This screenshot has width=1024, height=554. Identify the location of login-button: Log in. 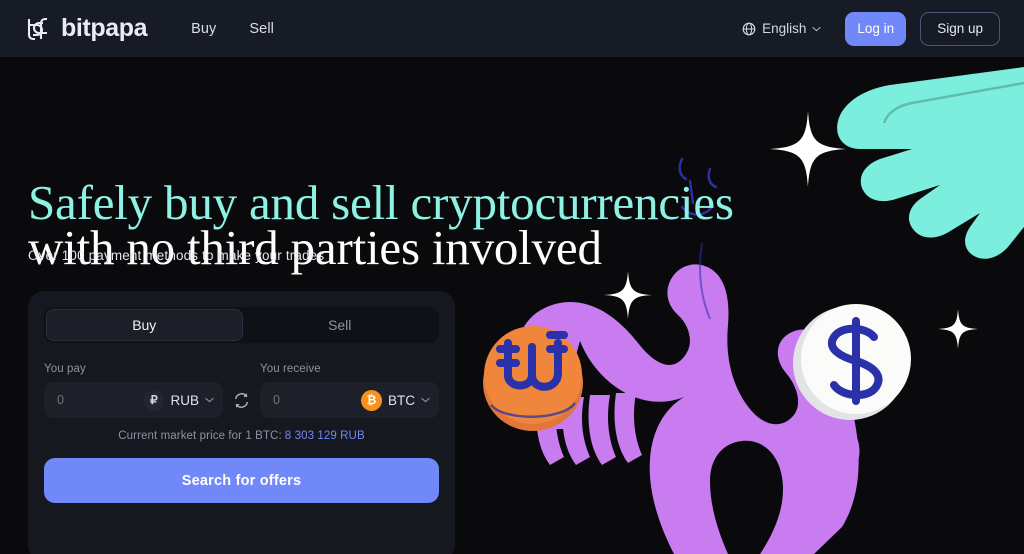
(876, 28).